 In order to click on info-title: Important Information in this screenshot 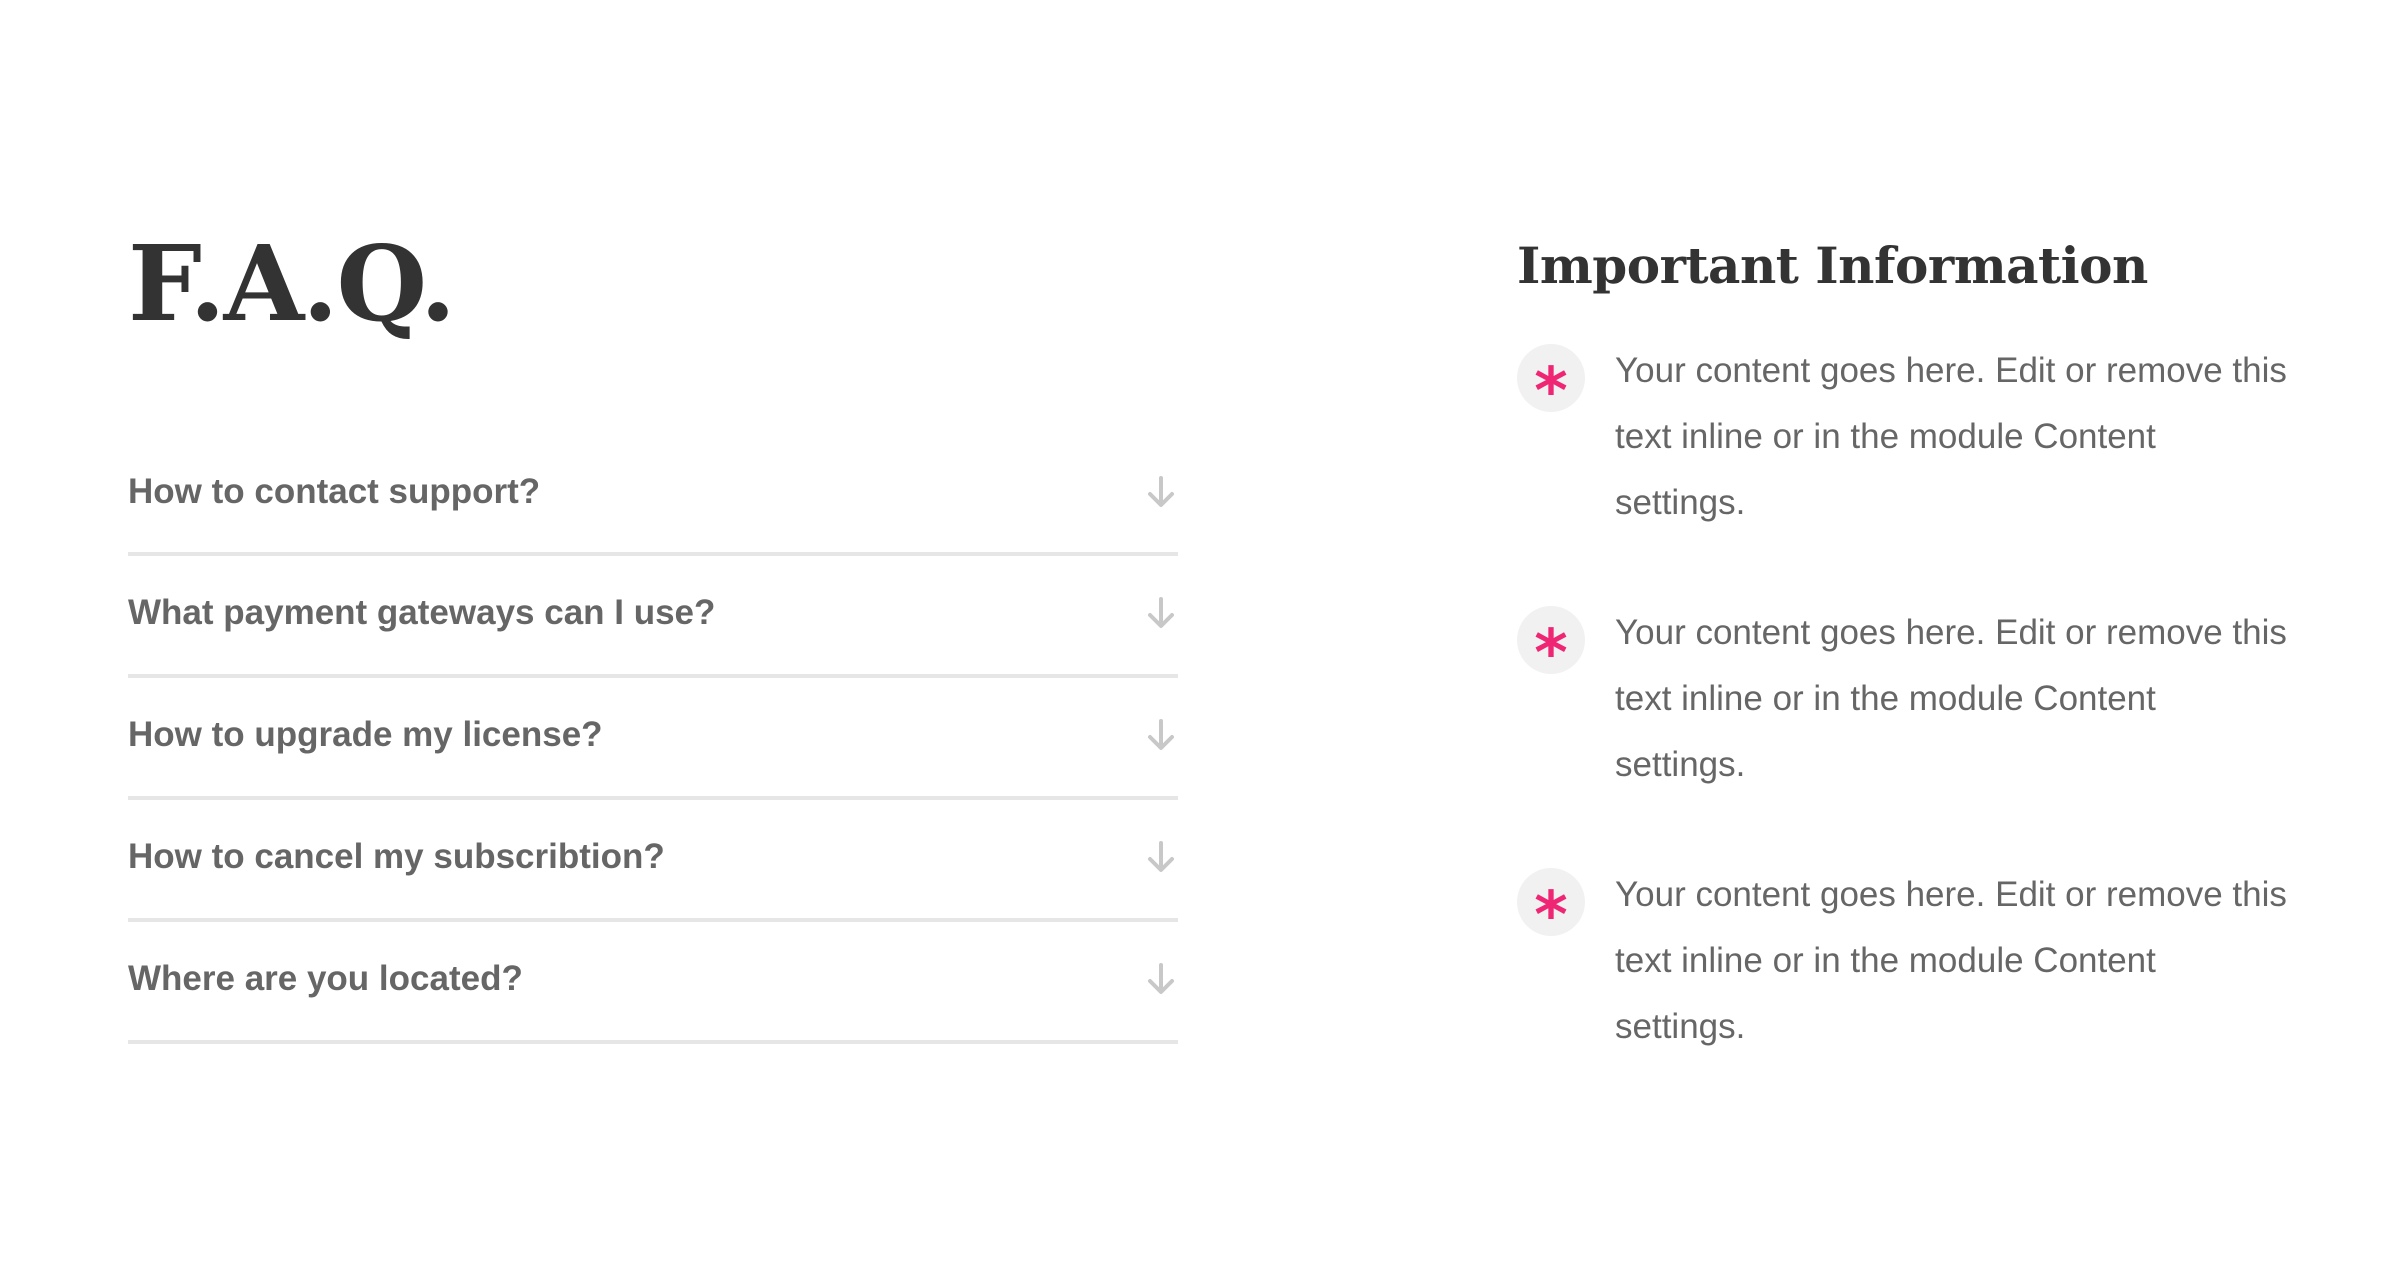, I will do `click(1832, 265)`.